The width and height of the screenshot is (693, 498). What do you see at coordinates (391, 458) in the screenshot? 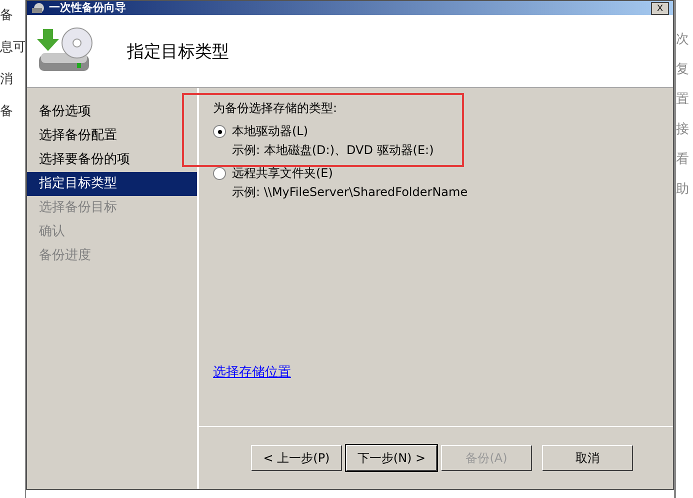
I see `wizard-button: 下一步(N) >` at bounding box center [391, 458].